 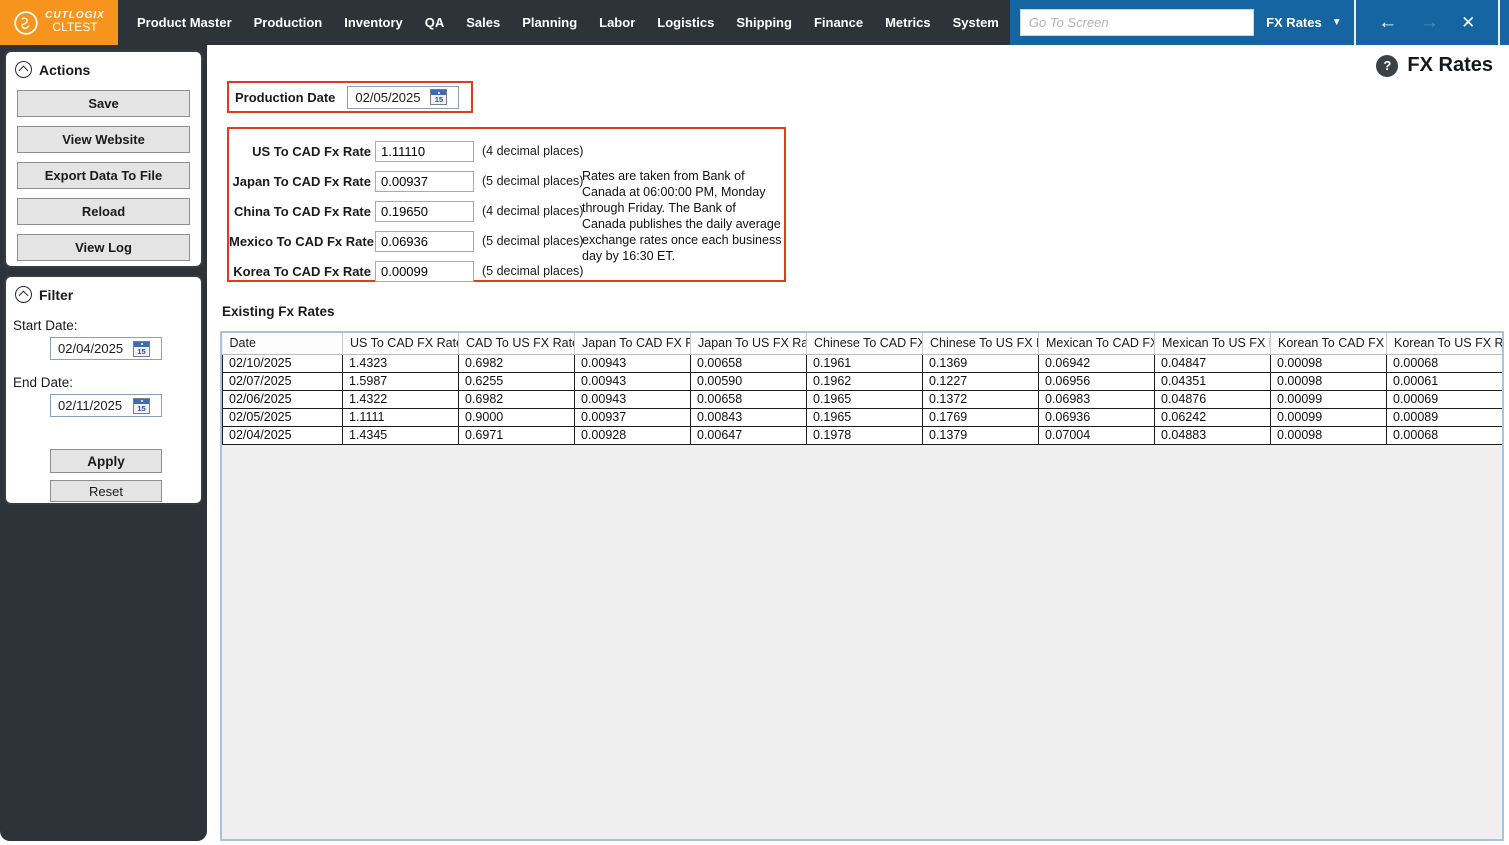 What do you see at coordinates (748, 435) in the screenshot?
I see `table-cell: 0.00647` at bounding box center [748, 435].